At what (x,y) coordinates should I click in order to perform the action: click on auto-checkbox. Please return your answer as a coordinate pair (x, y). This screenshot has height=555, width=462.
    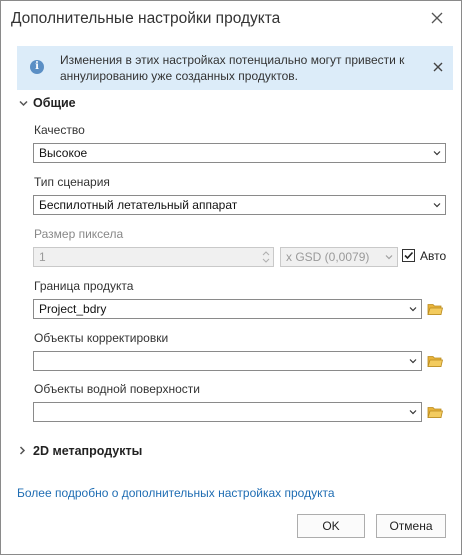
    Looking at the image, I should click on (408, 255).